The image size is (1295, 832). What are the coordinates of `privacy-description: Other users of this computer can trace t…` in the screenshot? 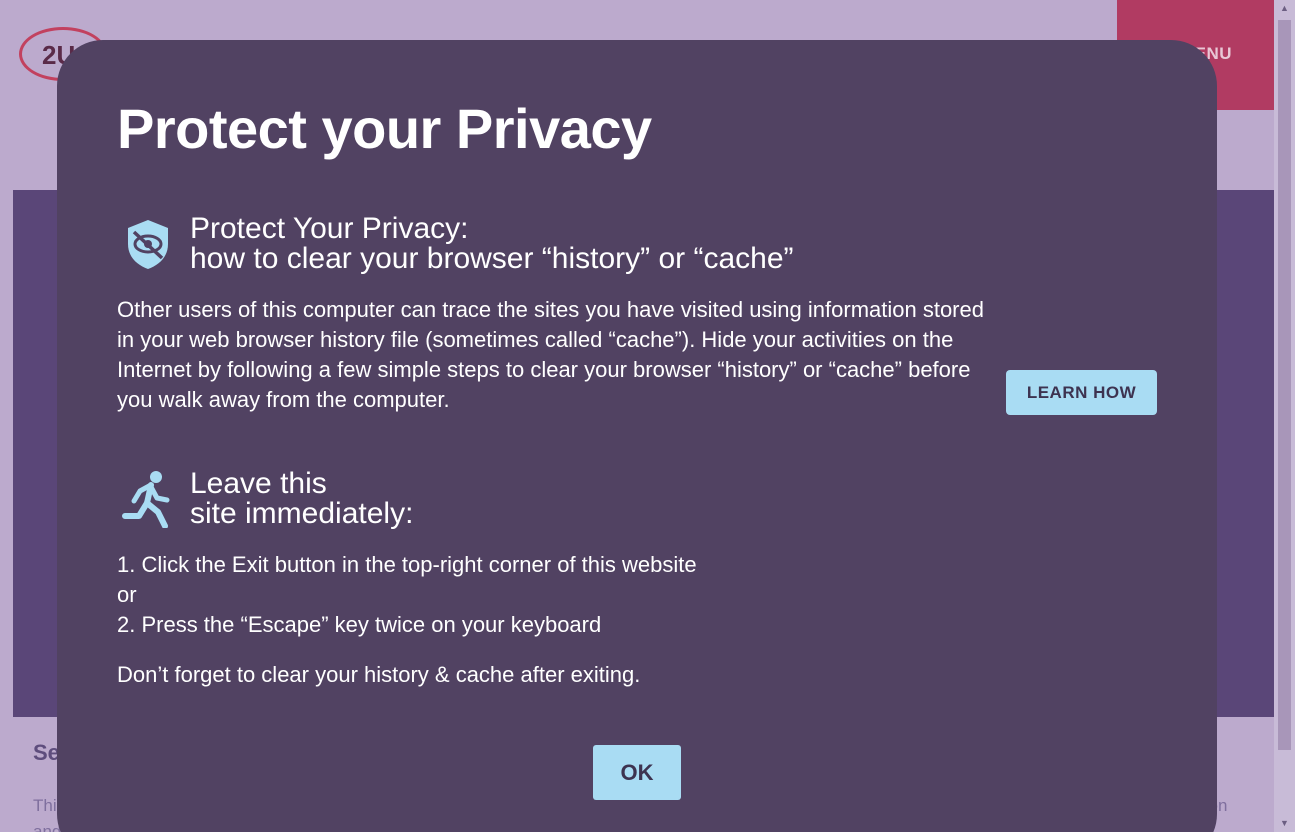 It's located at (550, 354).